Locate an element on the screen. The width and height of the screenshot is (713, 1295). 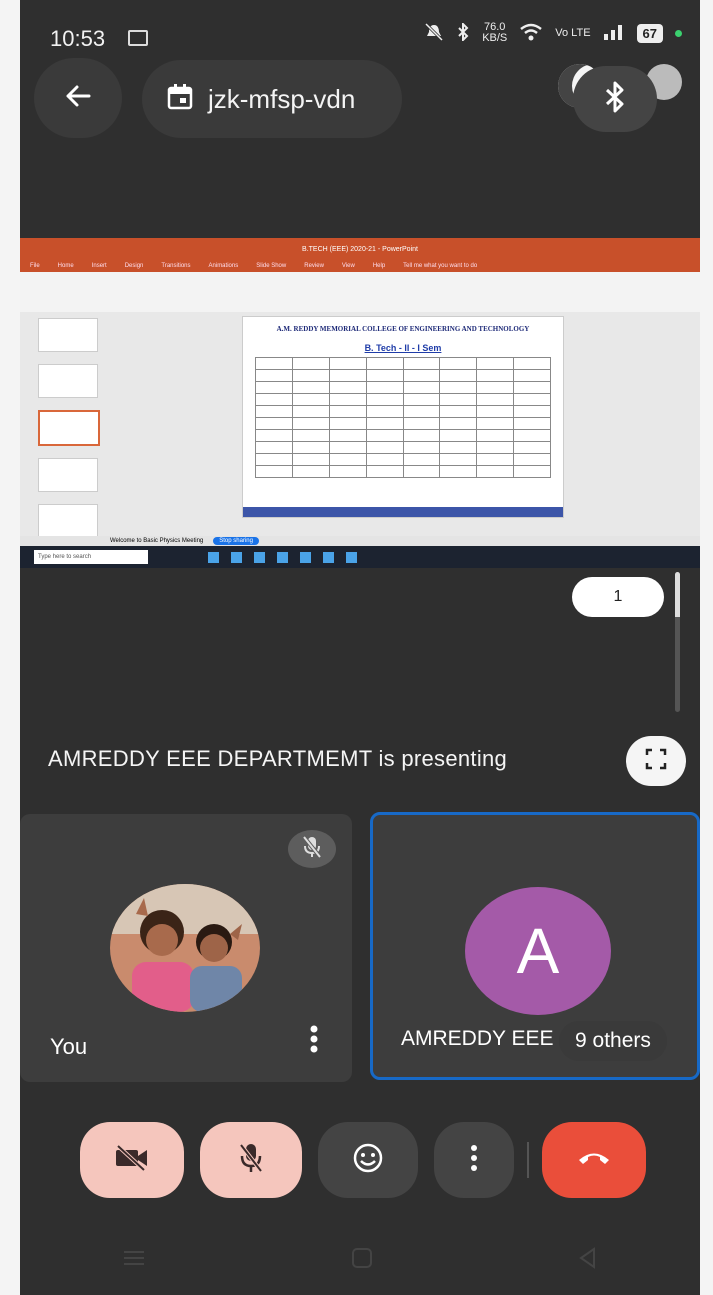
back-button is located at coordinates (78, 98).